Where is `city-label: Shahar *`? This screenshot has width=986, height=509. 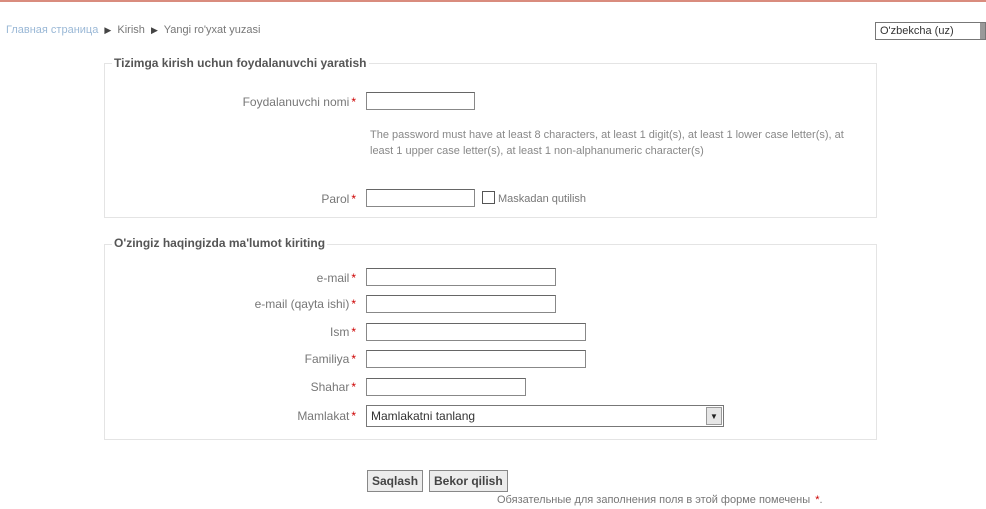 city-label: Shahar * is located at coordinates (333, 387).